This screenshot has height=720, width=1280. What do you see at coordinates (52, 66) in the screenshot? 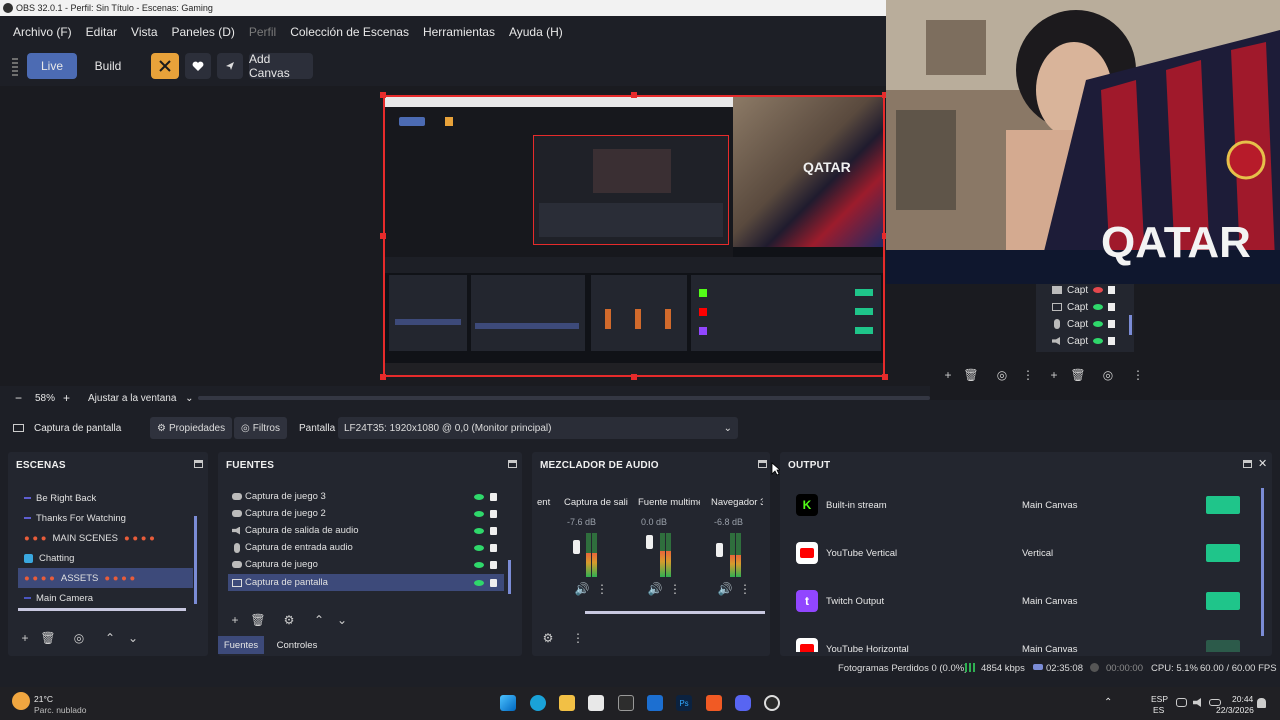
I see `live-button: Live` at bounding box center [52, 66].